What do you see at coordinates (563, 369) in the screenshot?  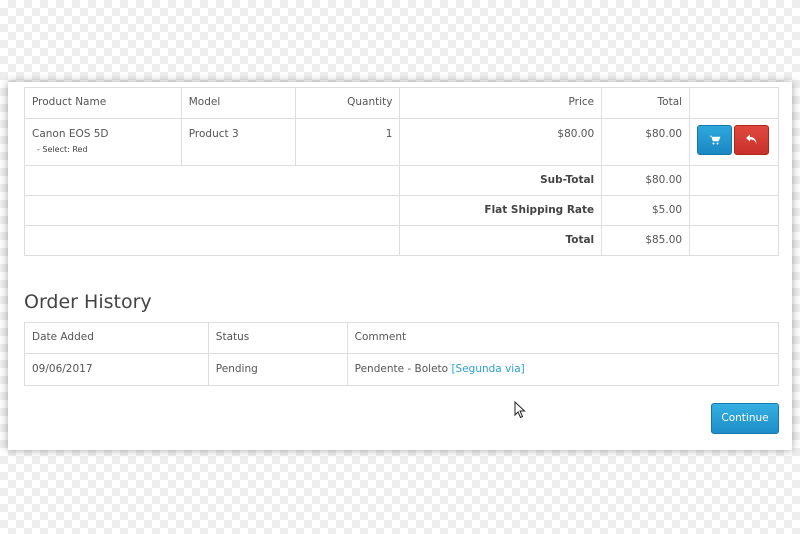 I see `history-comment: Pendente - Boleto [Segunda via]` at bounding box center [563, 369].